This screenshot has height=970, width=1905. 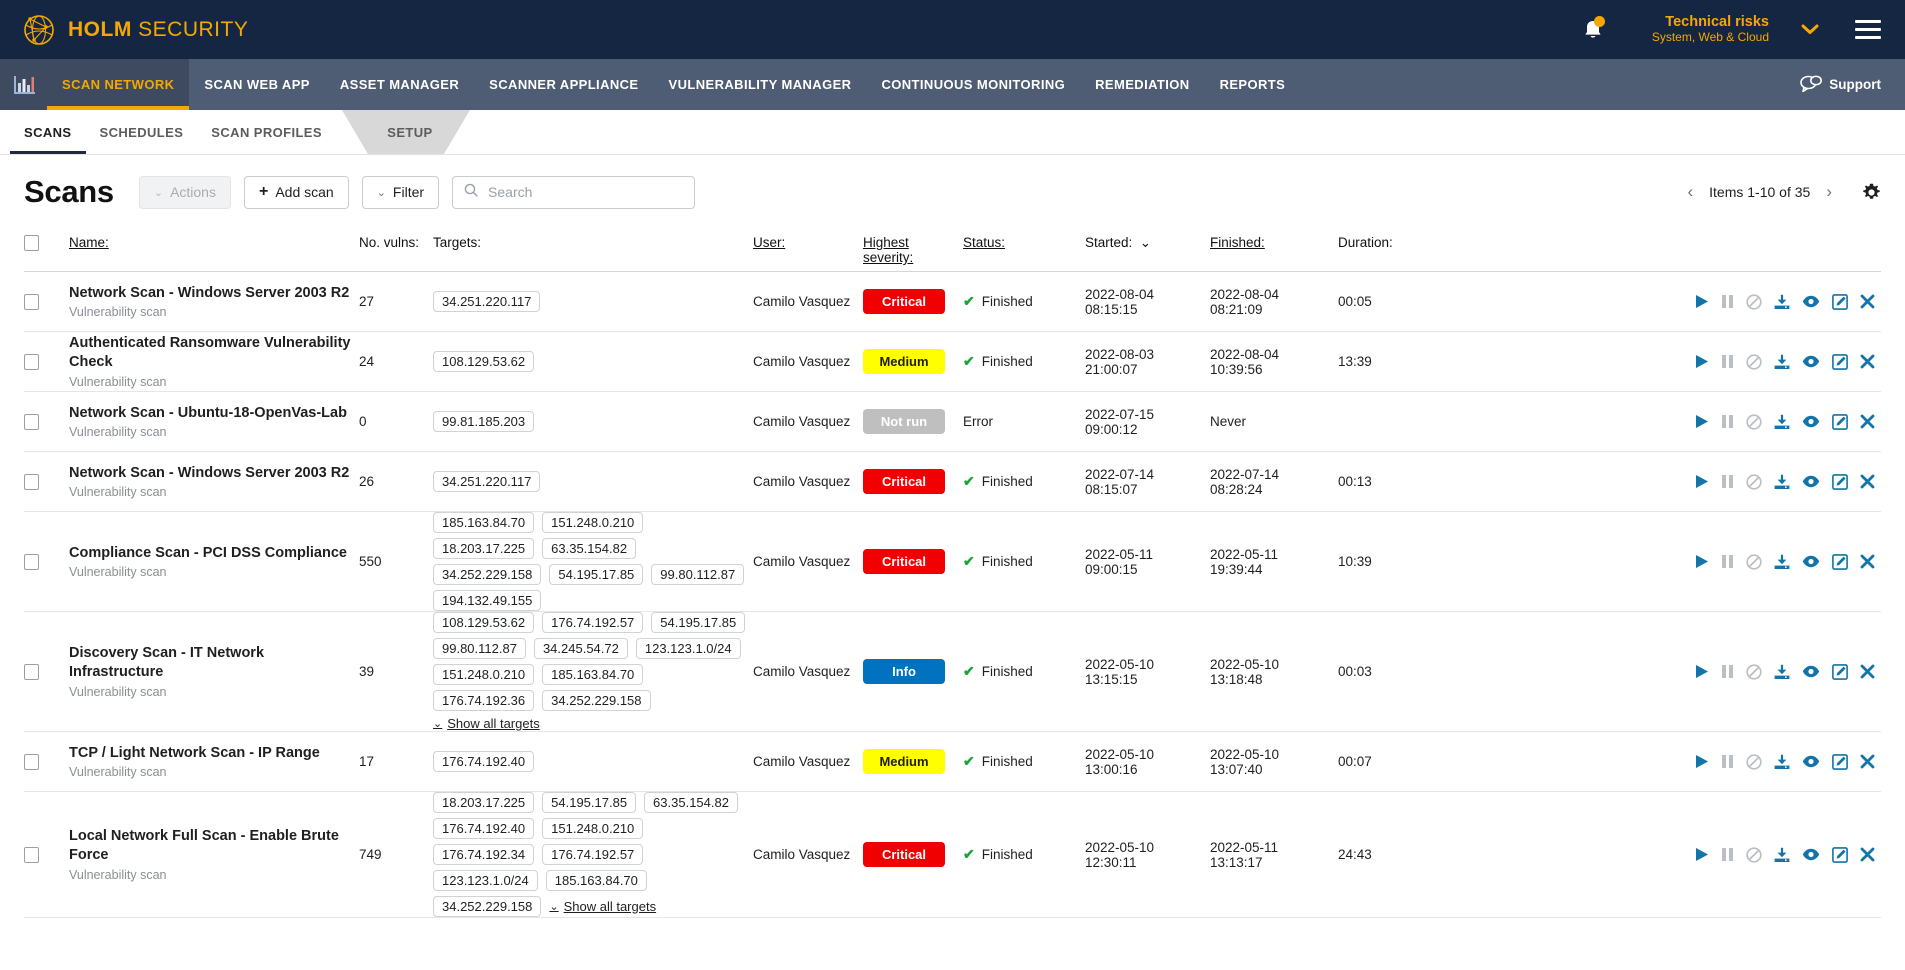 I want to click on select-all-checkbox, so click(x=31, y=243).